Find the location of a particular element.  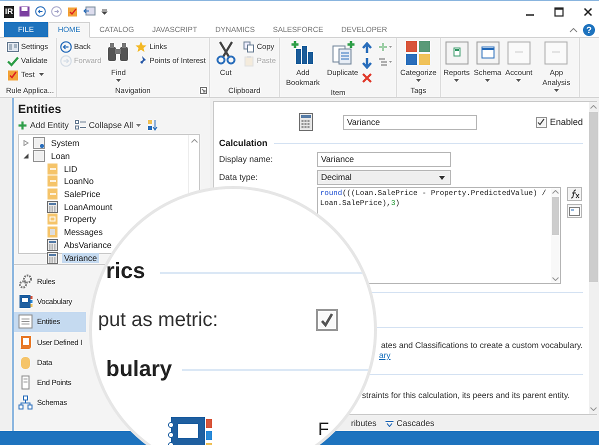

tab-letter: F is located at coordinates (323, 429).